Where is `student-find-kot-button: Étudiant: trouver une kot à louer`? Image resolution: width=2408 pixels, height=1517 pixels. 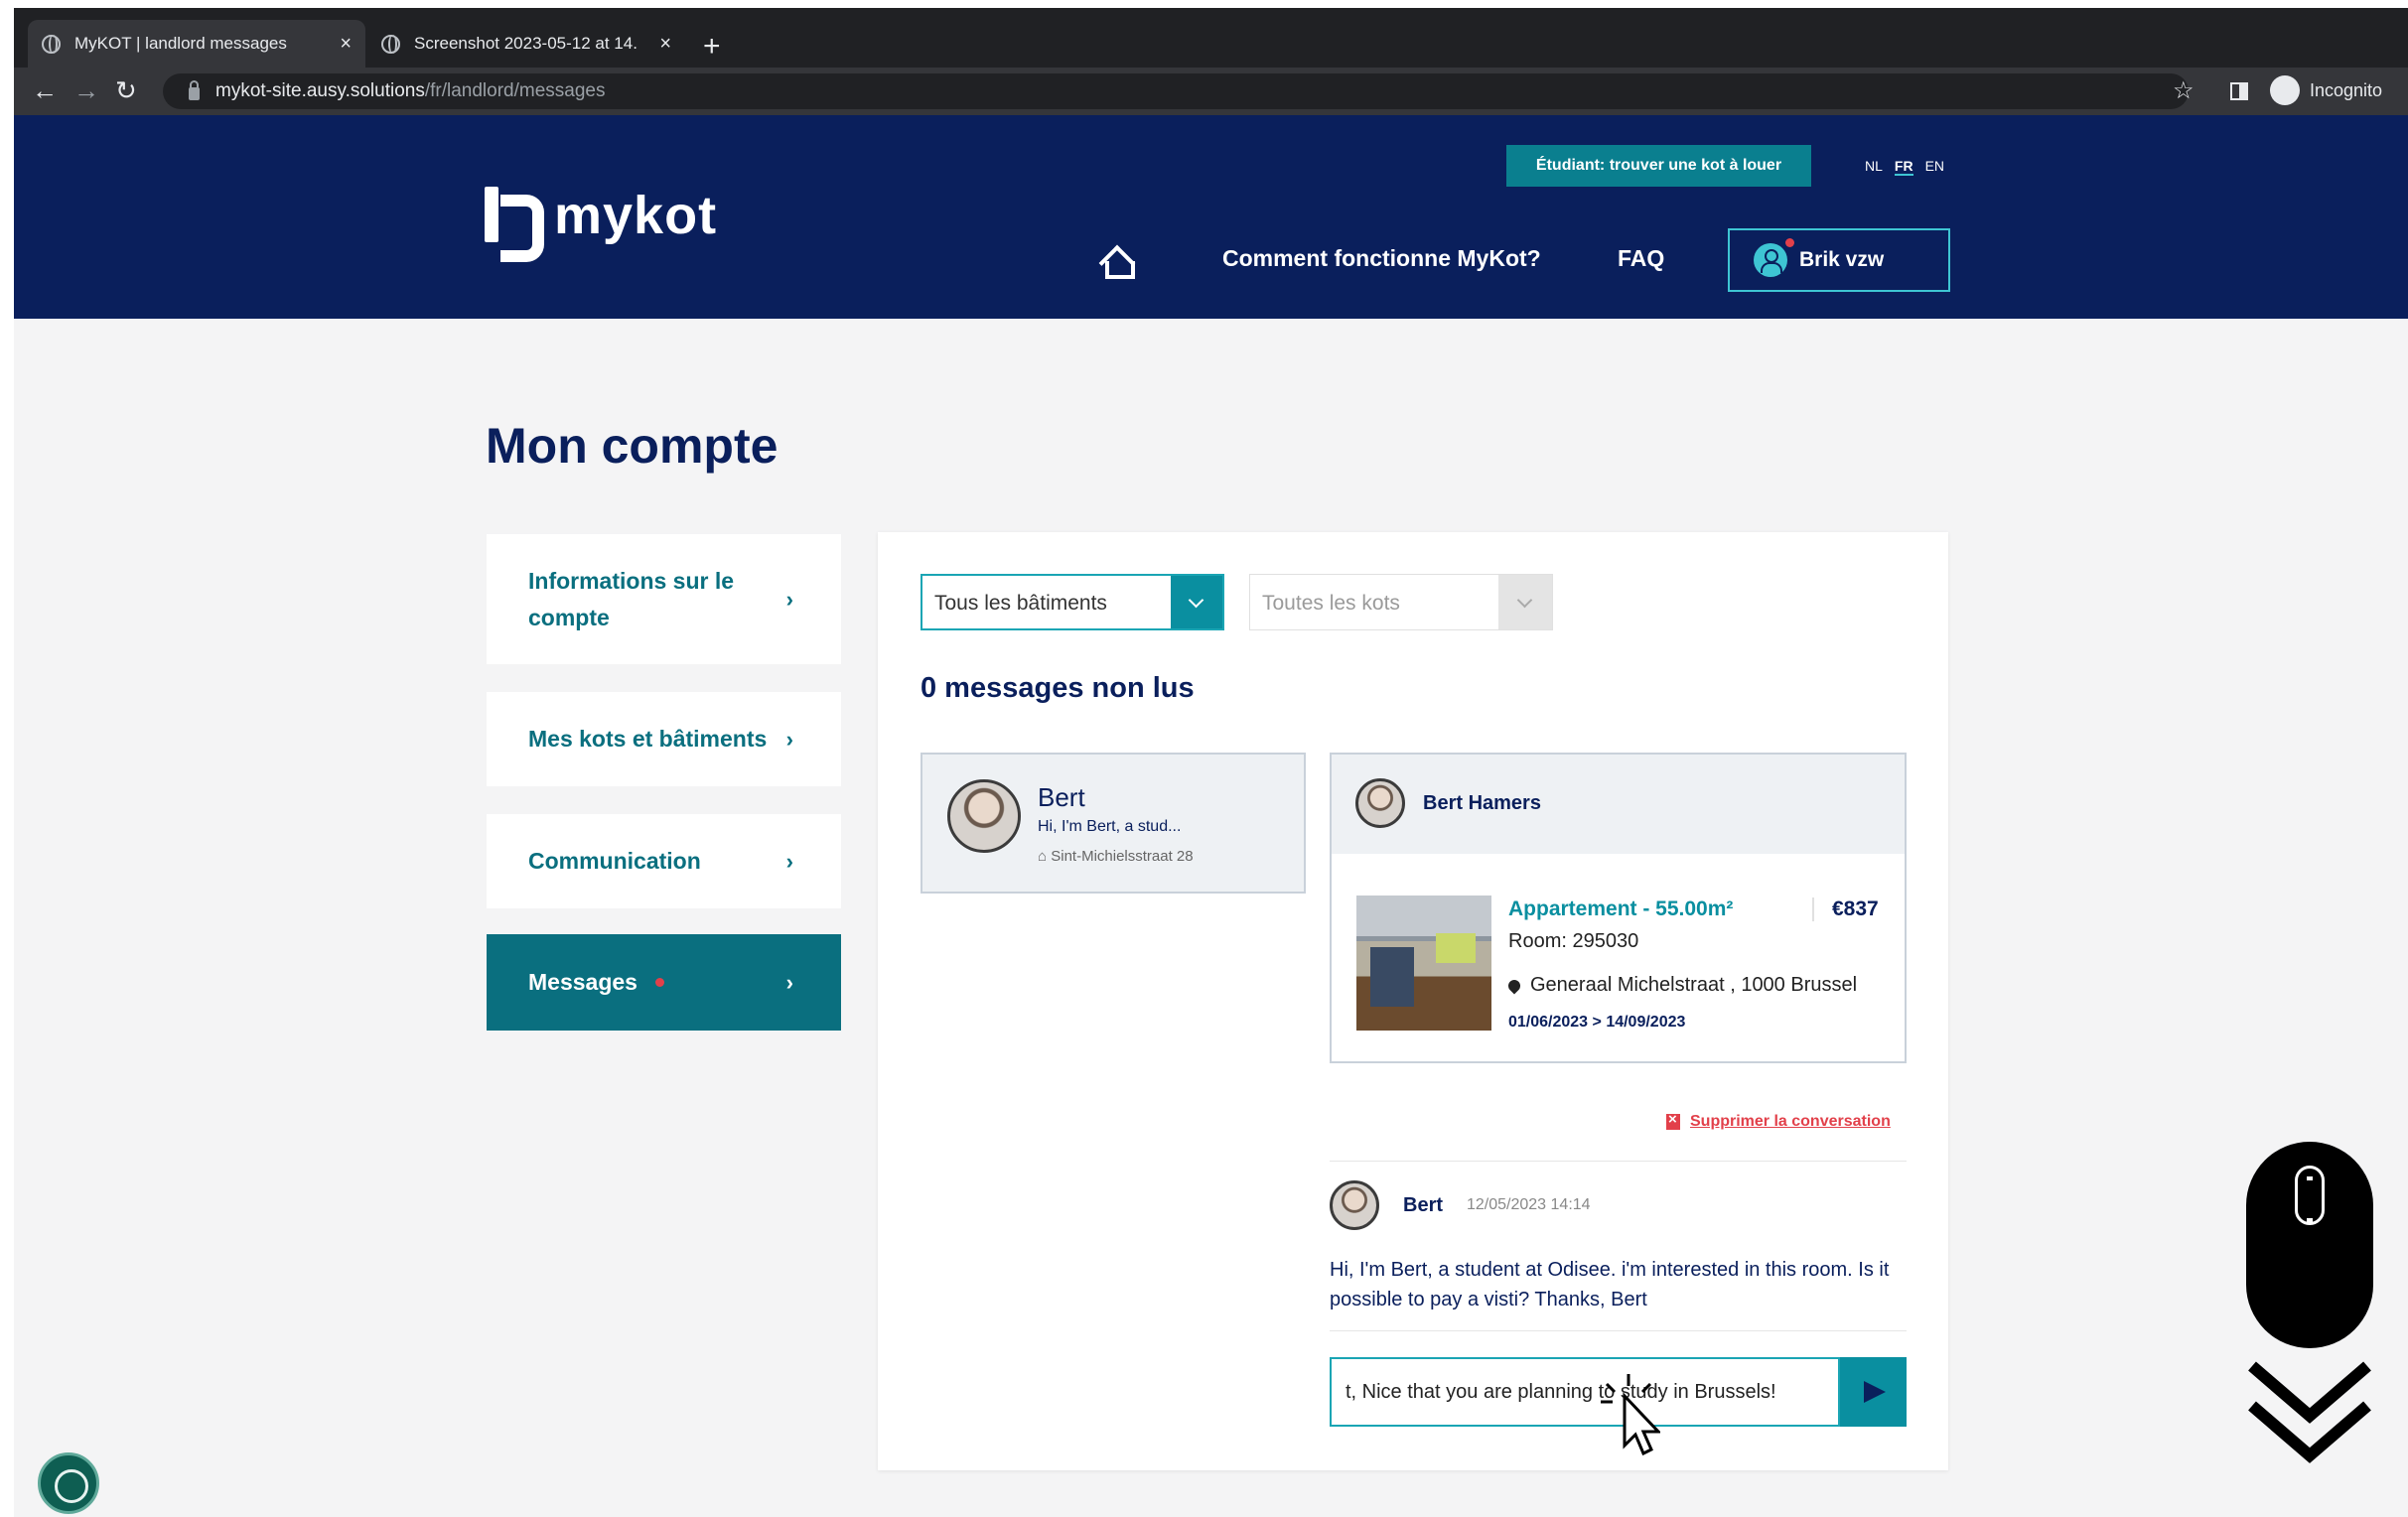 student-find-kot-button: Étudiant: trouver une kot à louer is located at coordinates (1658, 166).